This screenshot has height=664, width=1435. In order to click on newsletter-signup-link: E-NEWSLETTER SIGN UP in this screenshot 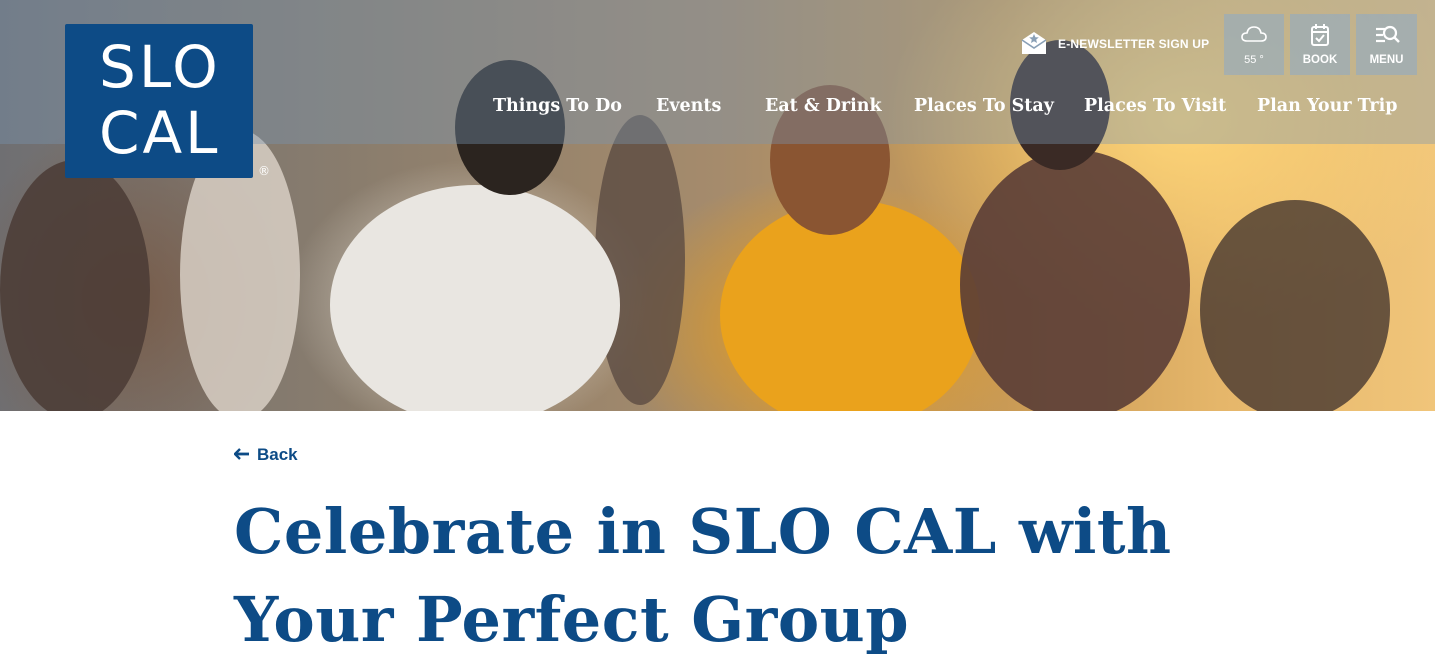, I will do `click(1114, 44)`.